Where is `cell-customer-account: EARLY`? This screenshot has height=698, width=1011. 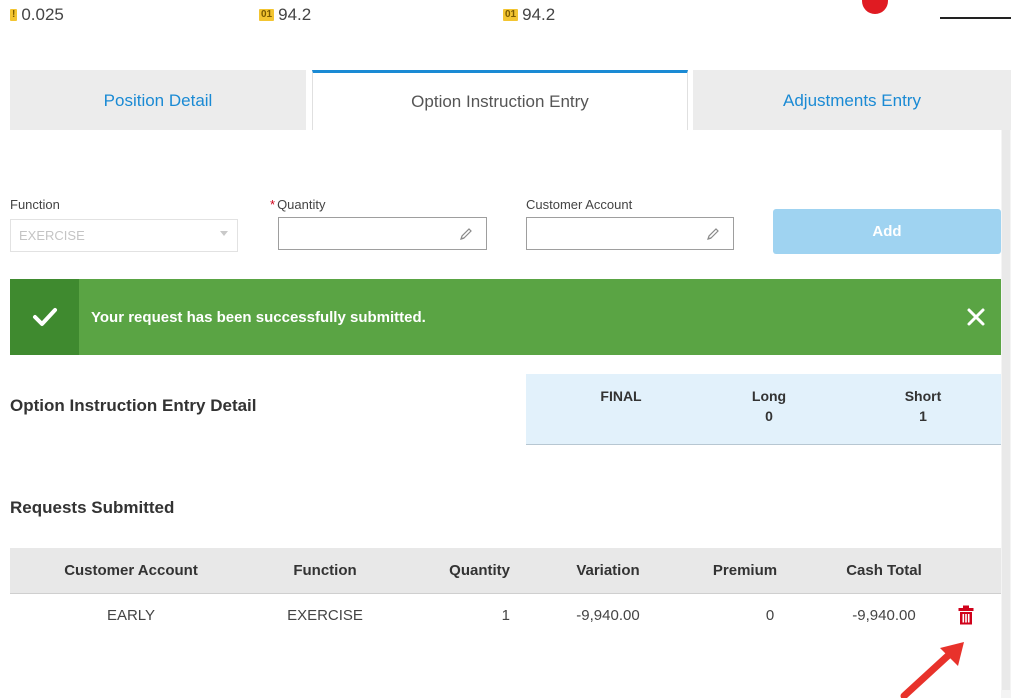
cell-customer-account: EARLY is located at coordinates (131, 615).